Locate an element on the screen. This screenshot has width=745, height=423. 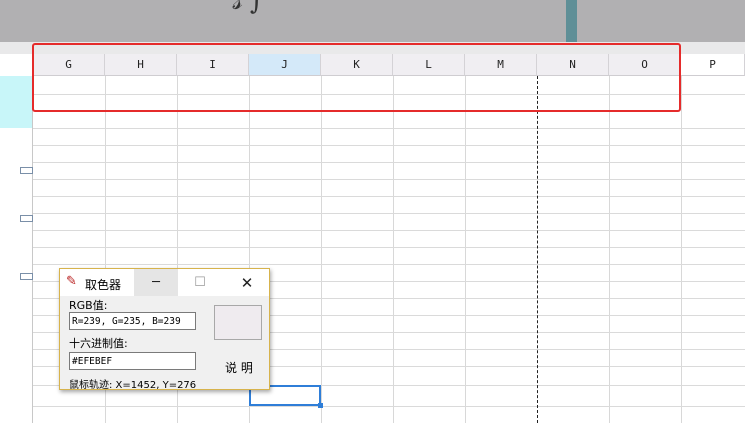
maximize-button: ☐ is located at coordinates (200, 282).